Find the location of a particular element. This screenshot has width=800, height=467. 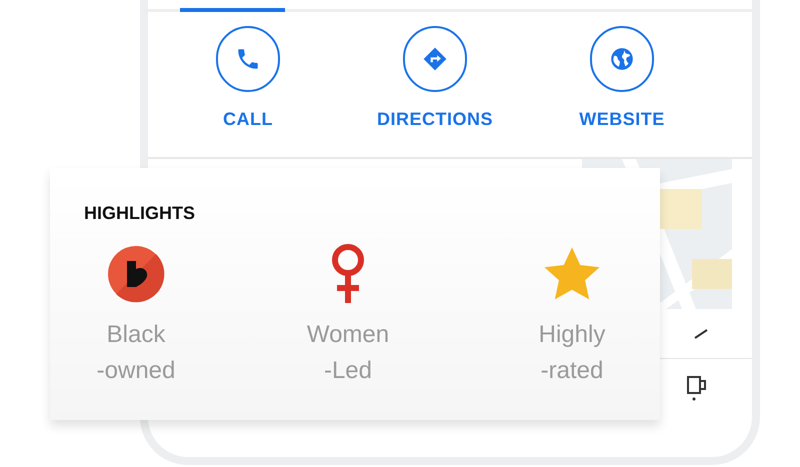

highlight-label: Women -Led is located at coordinates (348, 353).